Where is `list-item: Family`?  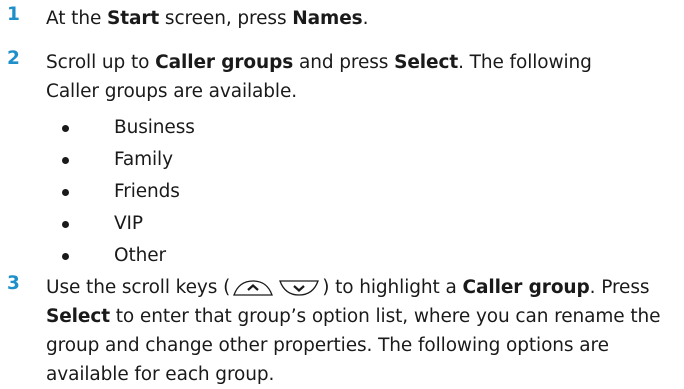
list-item: Family is located at coordinates (128, 160).